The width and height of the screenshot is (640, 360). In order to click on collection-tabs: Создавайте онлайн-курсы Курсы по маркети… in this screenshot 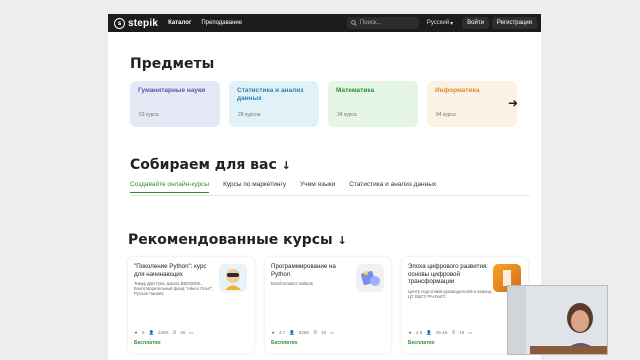, I will do `click(283, 187)`.